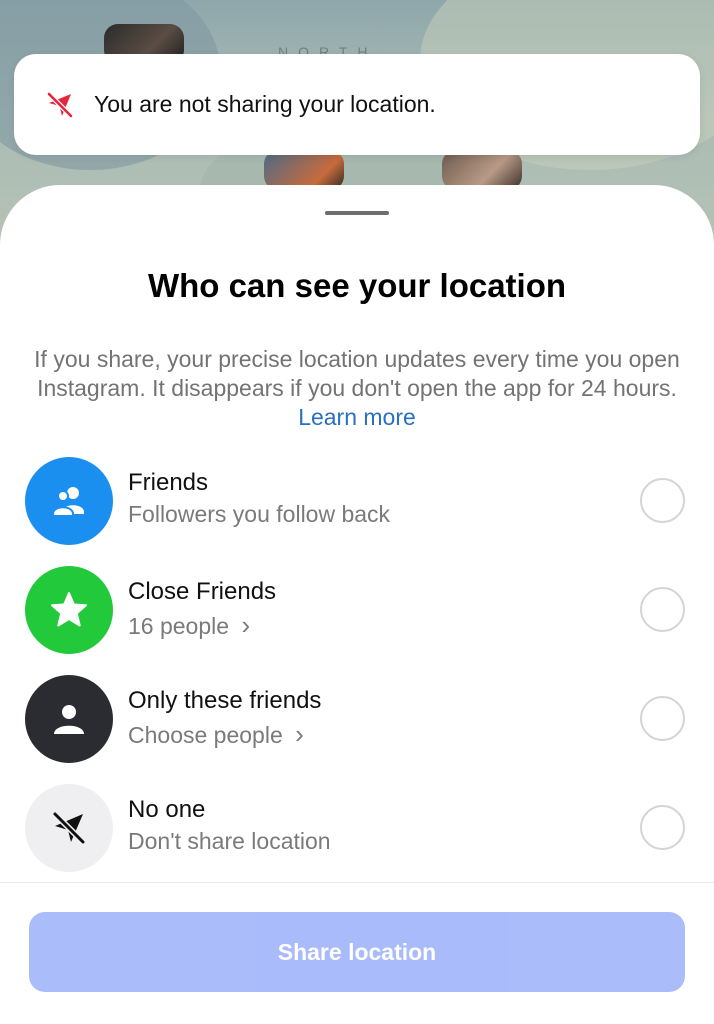 Image resolution: width=714 pixels, height=1024 pixels. What do you see at coordinates (357, 725) in the screenshot?
I see `option-only-these-friends: Only these friends Choose people ›` at bounding box center [357, 725].